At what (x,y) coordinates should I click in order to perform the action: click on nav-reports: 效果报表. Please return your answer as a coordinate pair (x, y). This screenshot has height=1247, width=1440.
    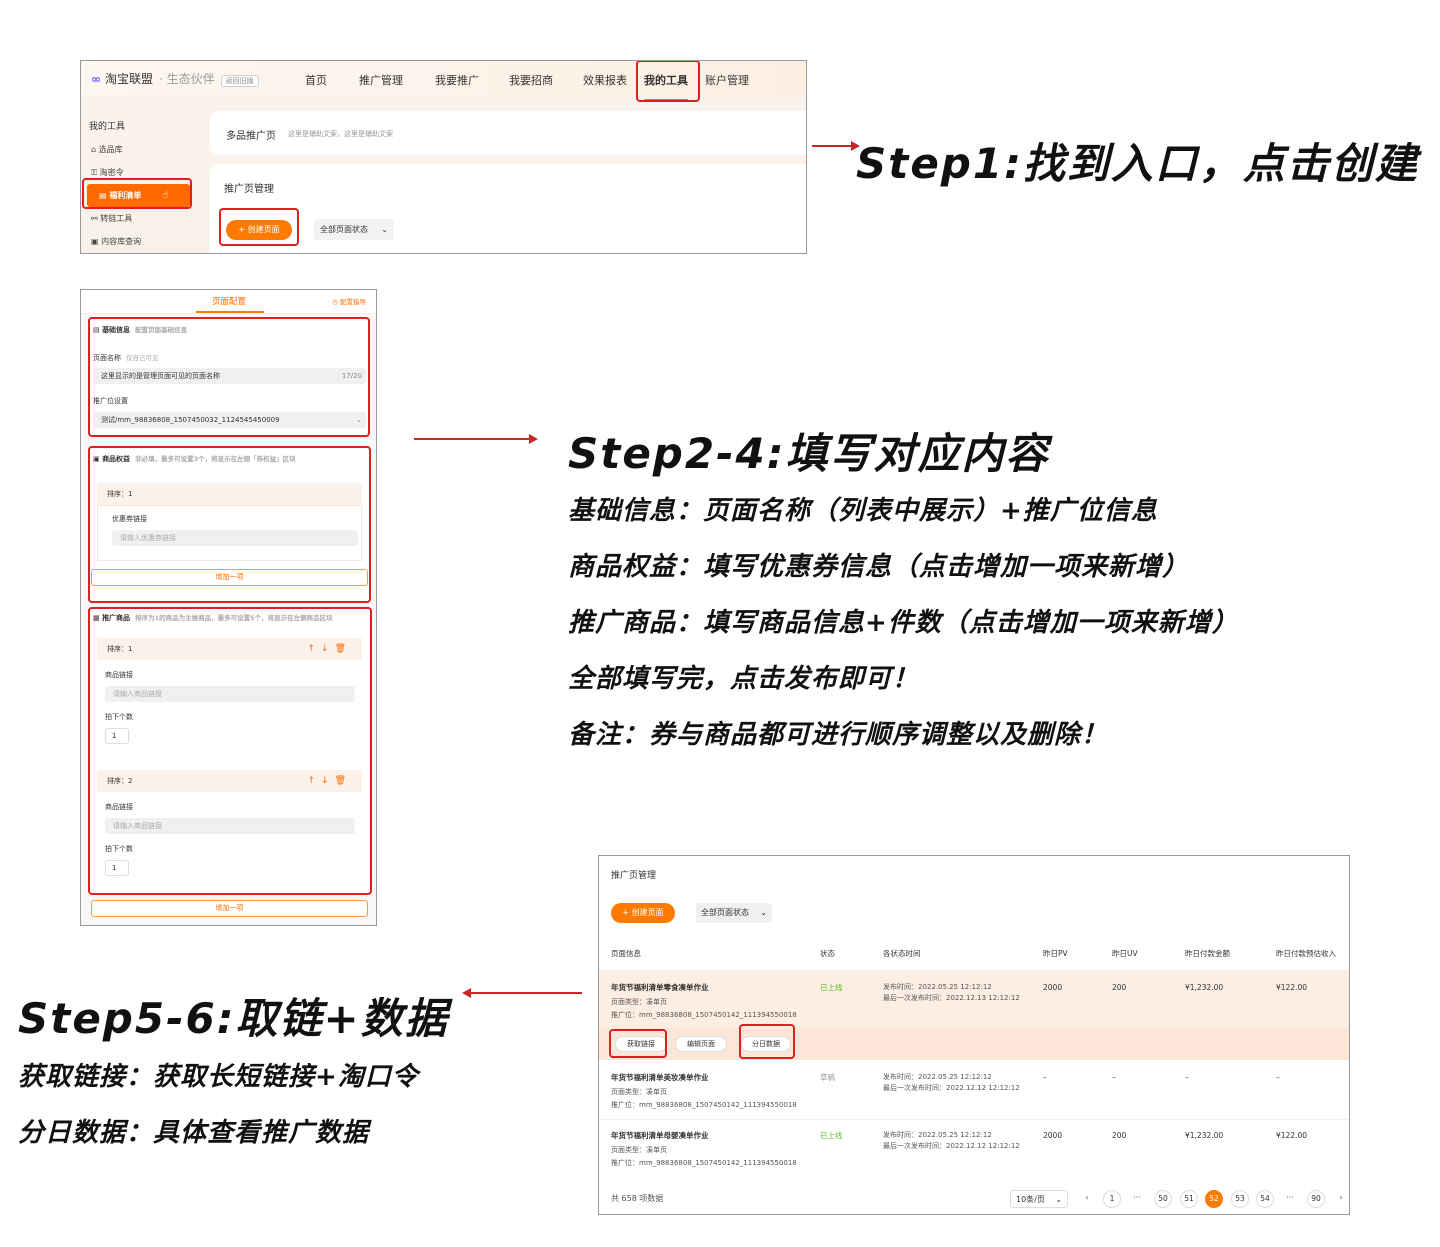
    Looking at the image, I should click on (605, 80).